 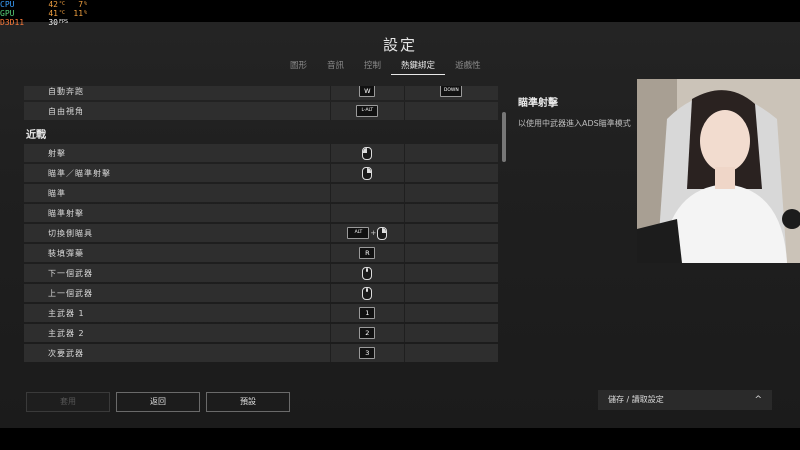 I want to click on primary-binding: R, so click(x=366, y=253).